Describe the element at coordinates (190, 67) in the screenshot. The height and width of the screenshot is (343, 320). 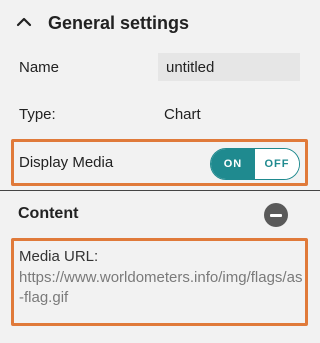
I see `name-input-value: untitled` at that location.